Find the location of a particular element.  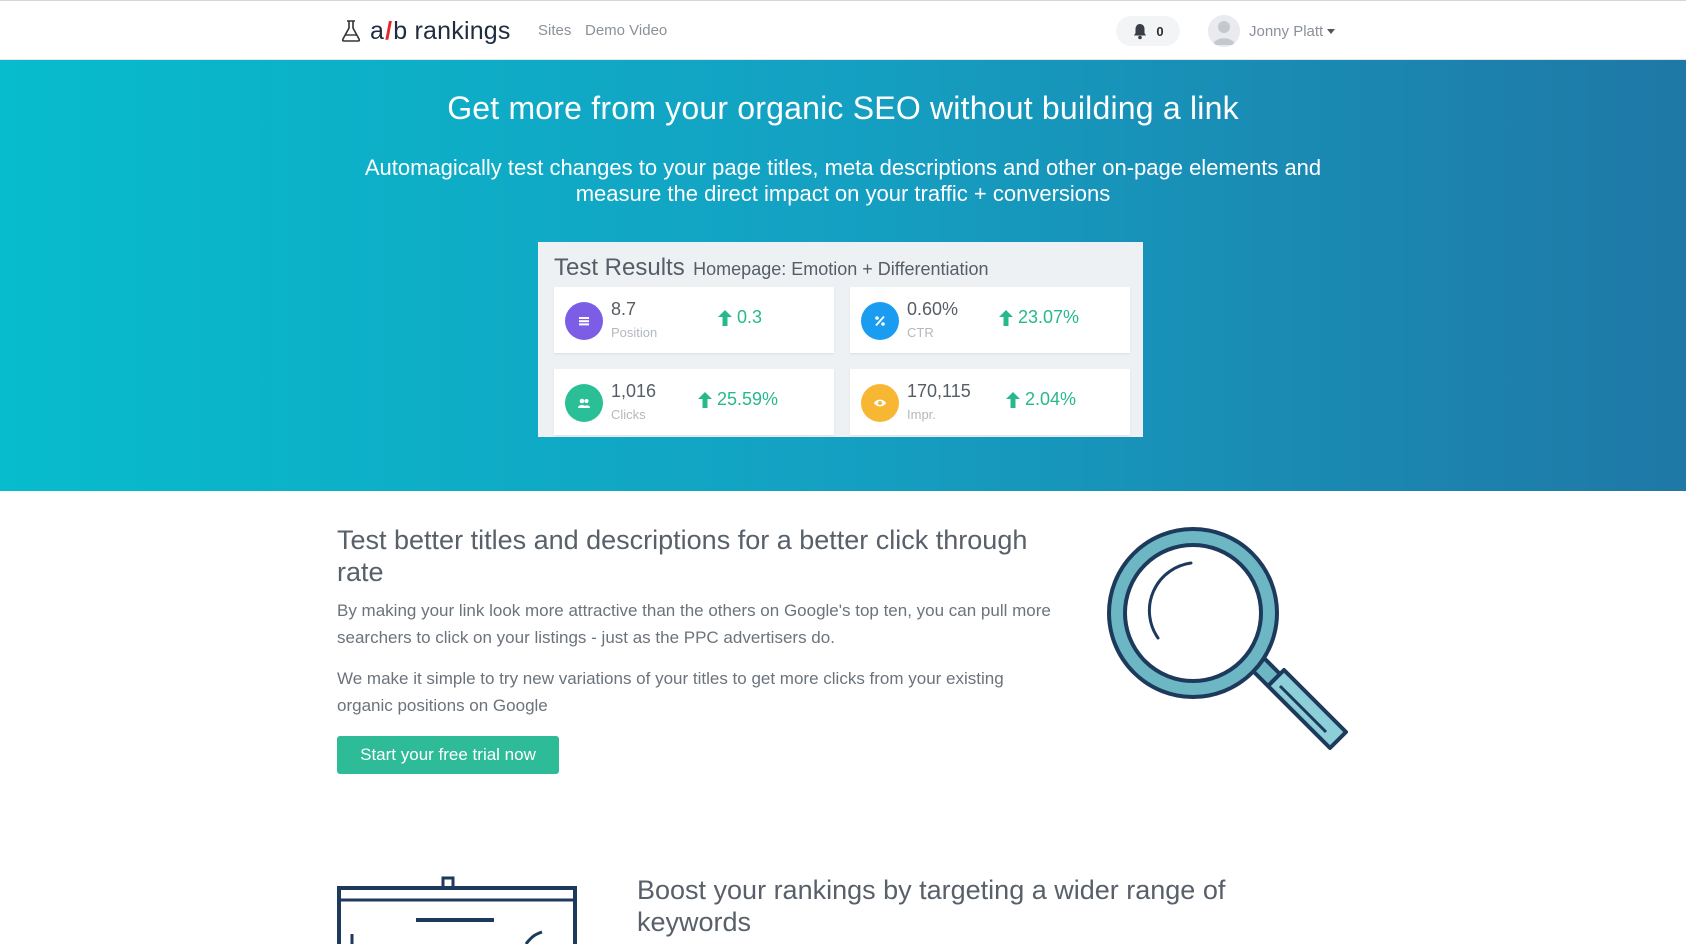

whiteboard-icon is located at coordinates (457, 910).